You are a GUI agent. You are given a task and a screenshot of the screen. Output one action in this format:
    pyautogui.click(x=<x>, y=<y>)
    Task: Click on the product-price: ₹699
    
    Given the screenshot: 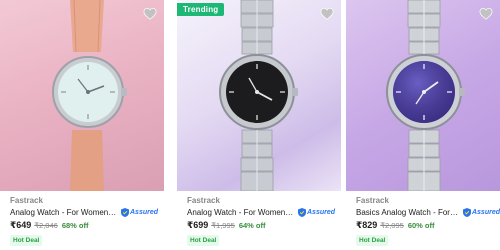 What is the action you would take?
    pyautogui.click(x=198, y=225)
    